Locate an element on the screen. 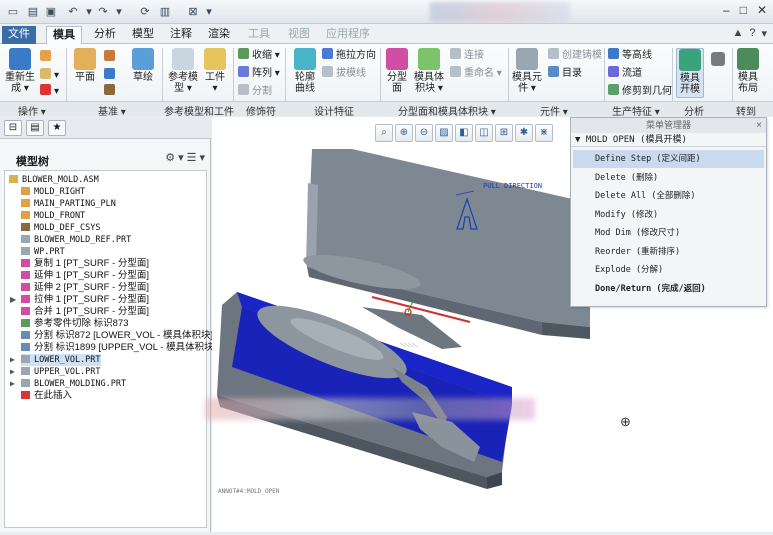 Image resolution: width=773 pixels, height=535 pixels. menu-manager-item: Define Step (定义间距) is located at coordinates (668, 159).